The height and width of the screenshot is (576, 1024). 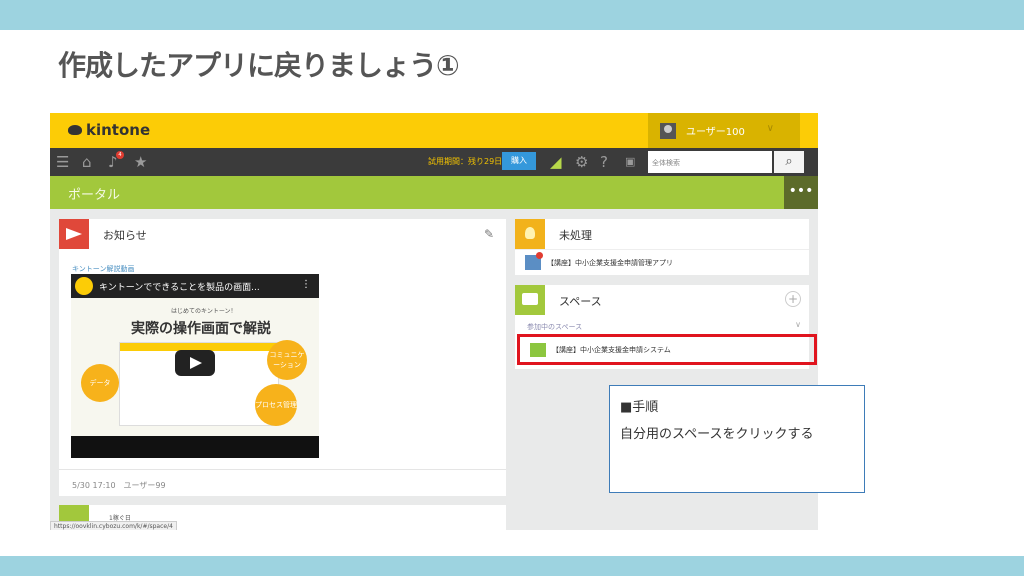 I want to click on kintone-logo-text: kintone, so click(x=118, y=130).